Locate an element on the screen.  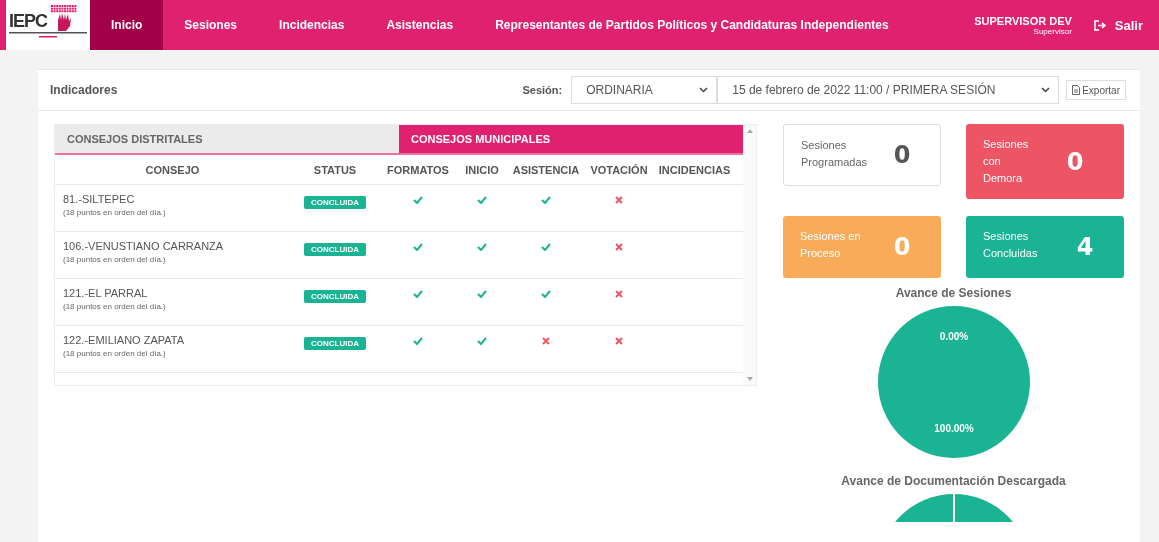
user-role: Supervisor is located at coordinates (1052, 31).